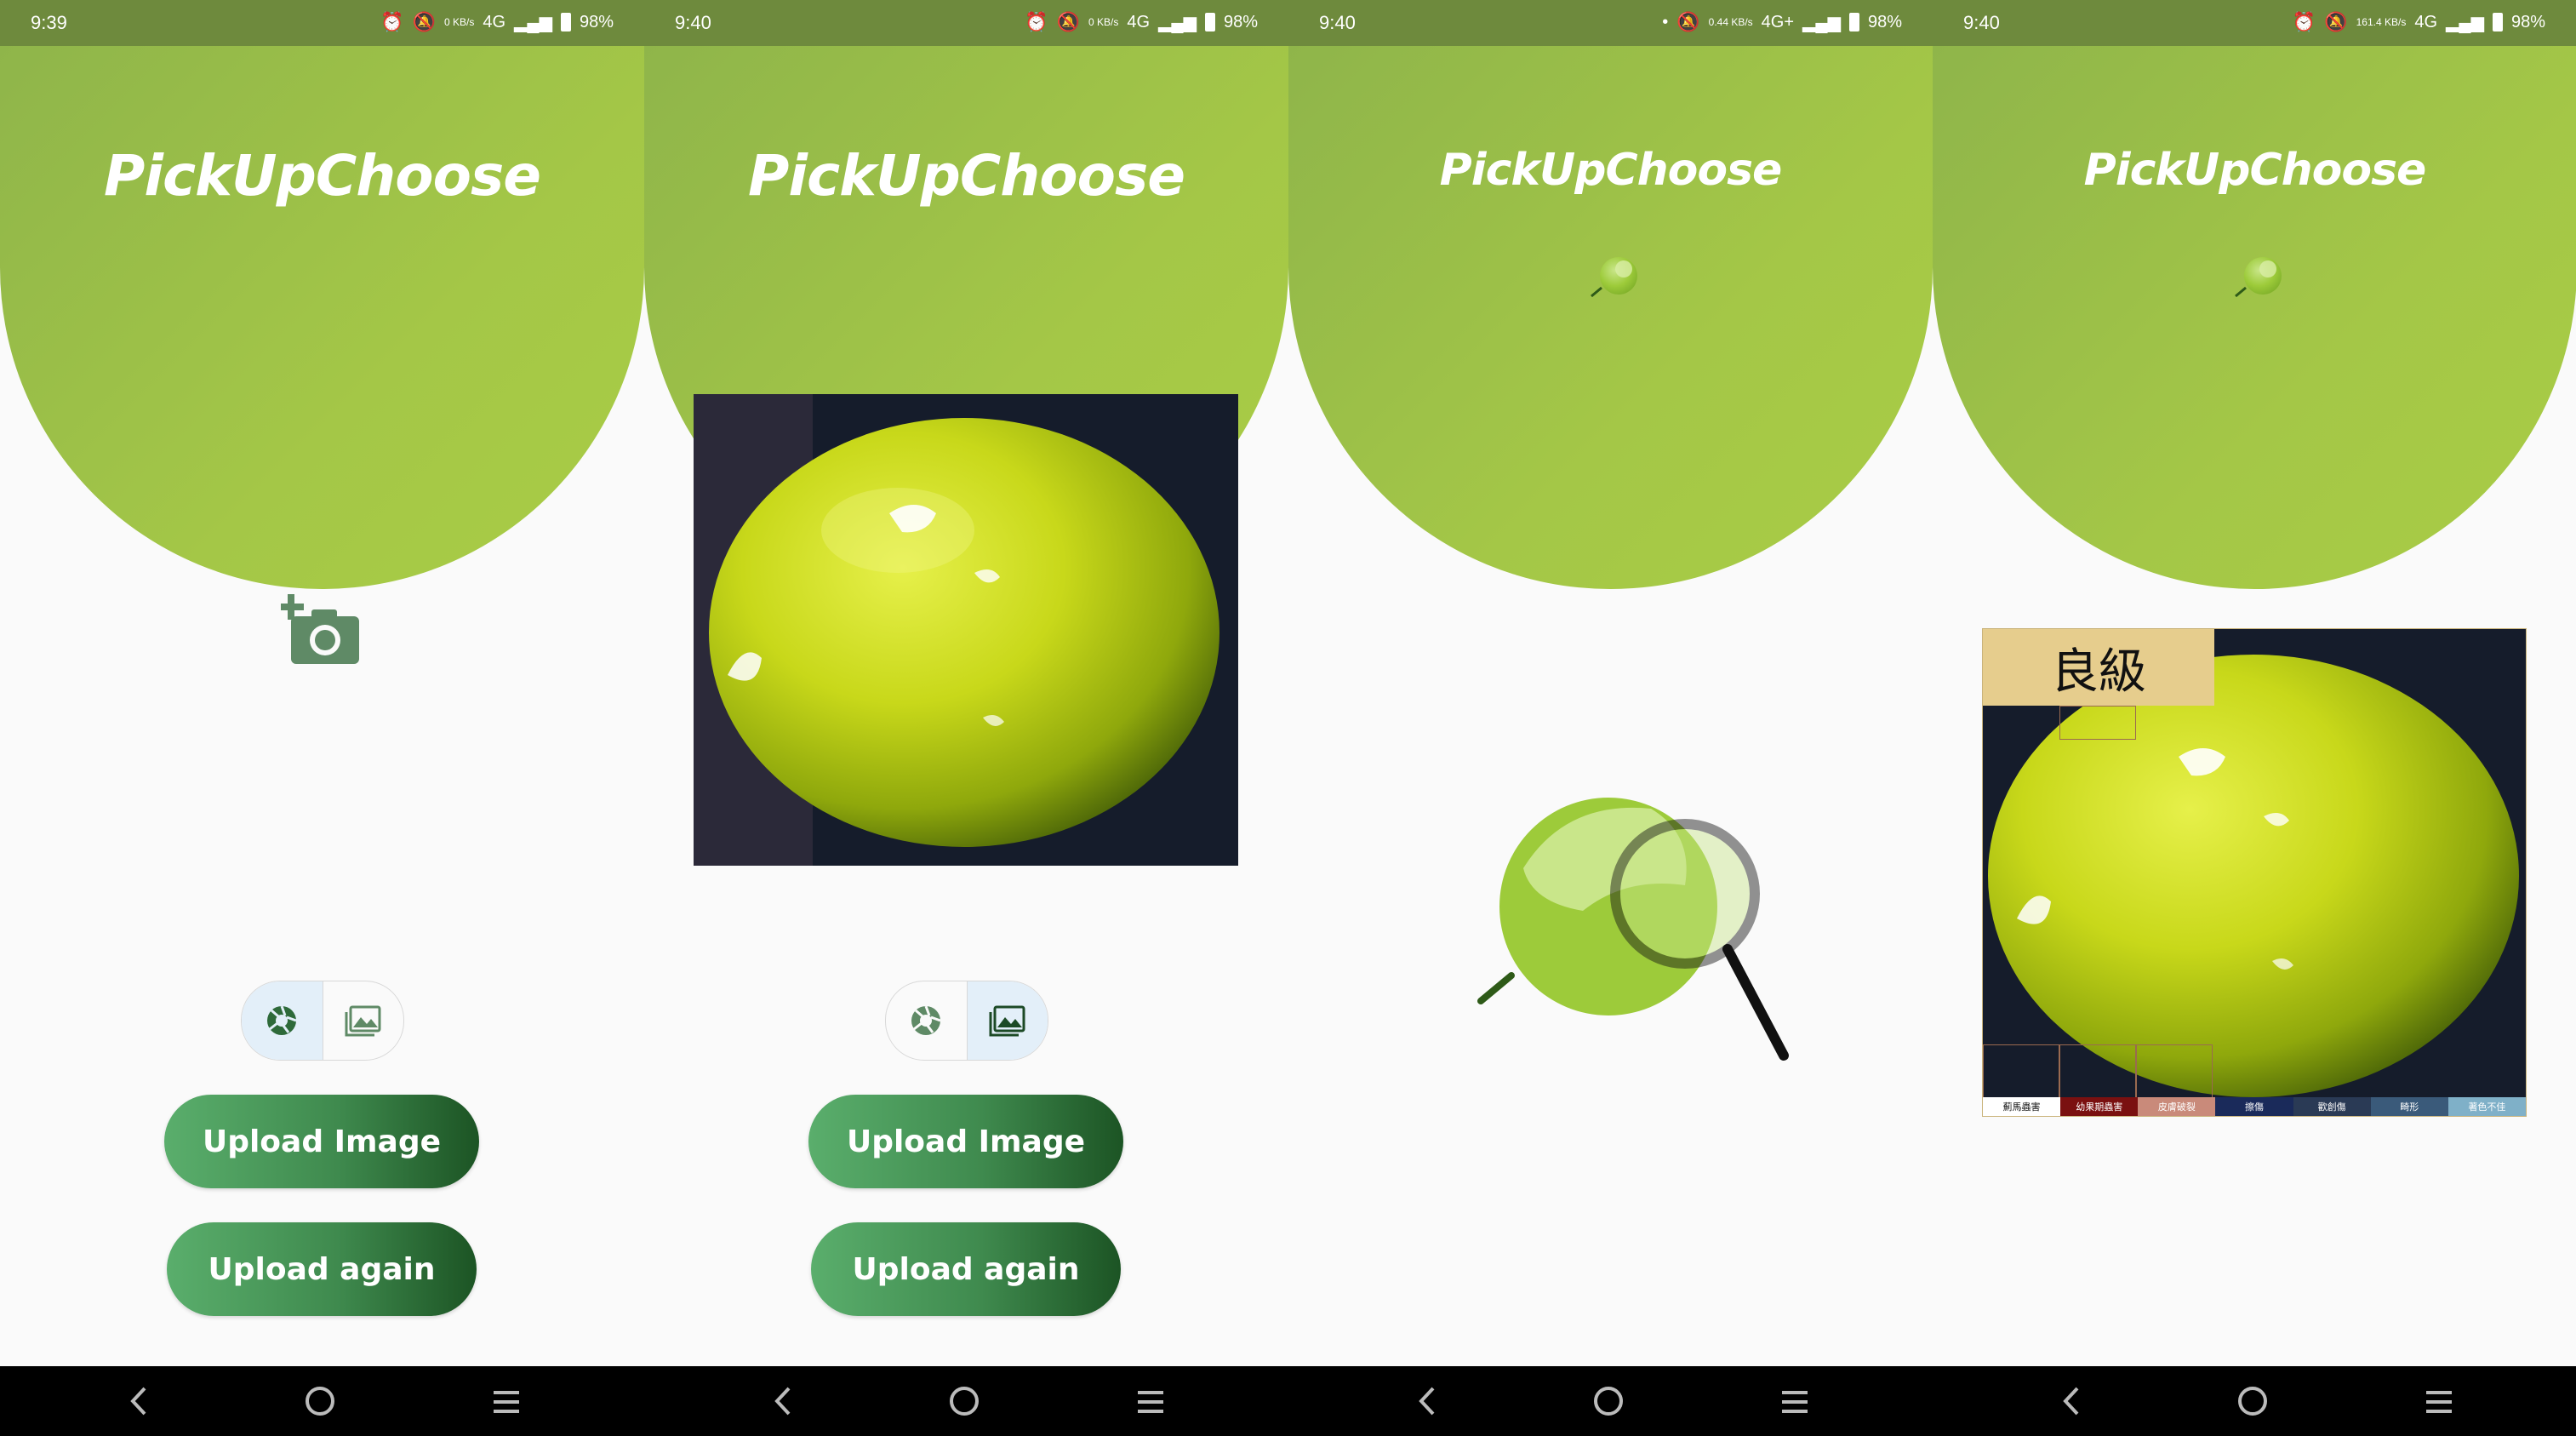 The image size is (2576, 1436). I want to click on result-image-panel: 良級 薊馬蟲害 幼果期蟲害 皮膚破裂 擦傷 歡創傷 畸形 著色不佳, so click(2254, 873).